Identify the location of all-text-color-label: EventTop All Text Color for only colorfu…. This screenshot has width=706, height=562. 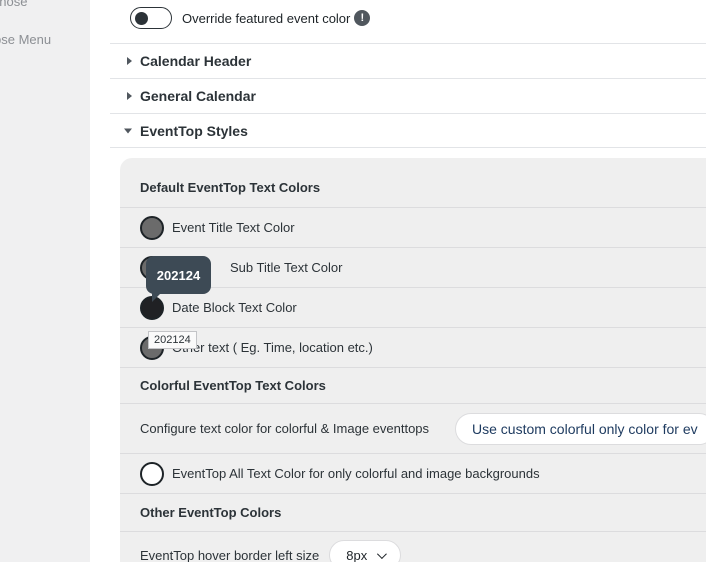
(356, 473).